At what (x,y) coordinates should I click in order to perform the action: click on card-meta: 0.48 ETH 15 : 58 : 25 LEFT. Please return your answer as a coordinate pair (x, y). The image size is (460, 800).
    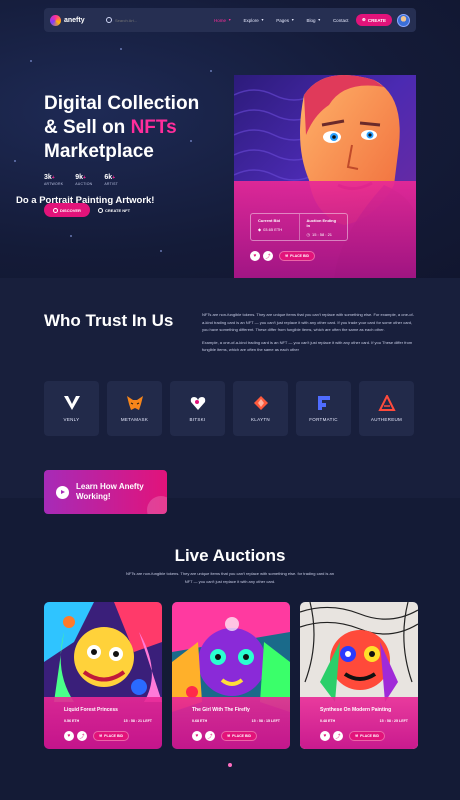
    Looking at the image, I should click on (364, 721).